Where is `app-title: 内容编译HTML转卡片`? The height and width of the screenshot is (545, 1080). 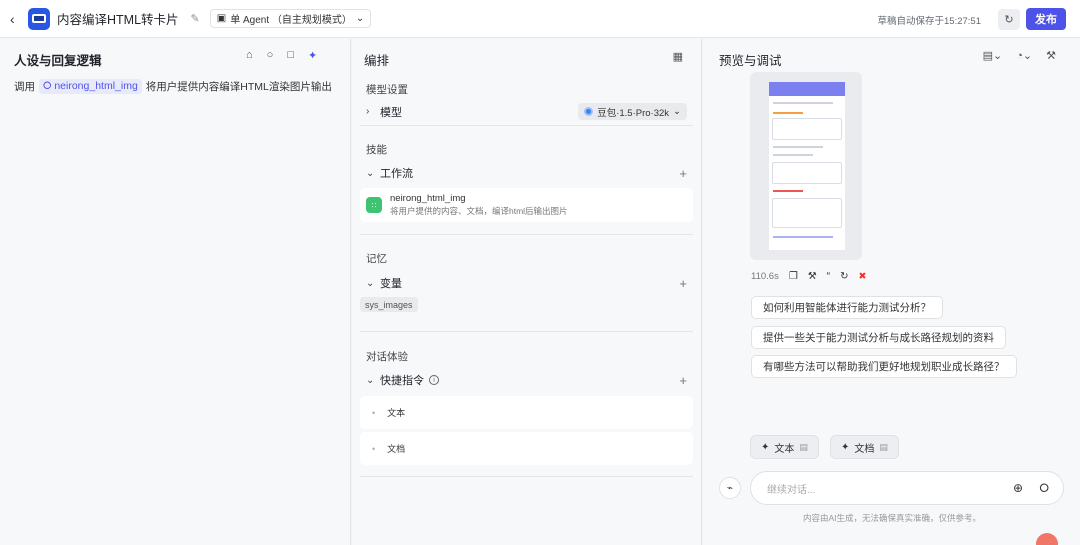
app-title: 内容编译HTML转卡片 is located at coordinates (118, 20).